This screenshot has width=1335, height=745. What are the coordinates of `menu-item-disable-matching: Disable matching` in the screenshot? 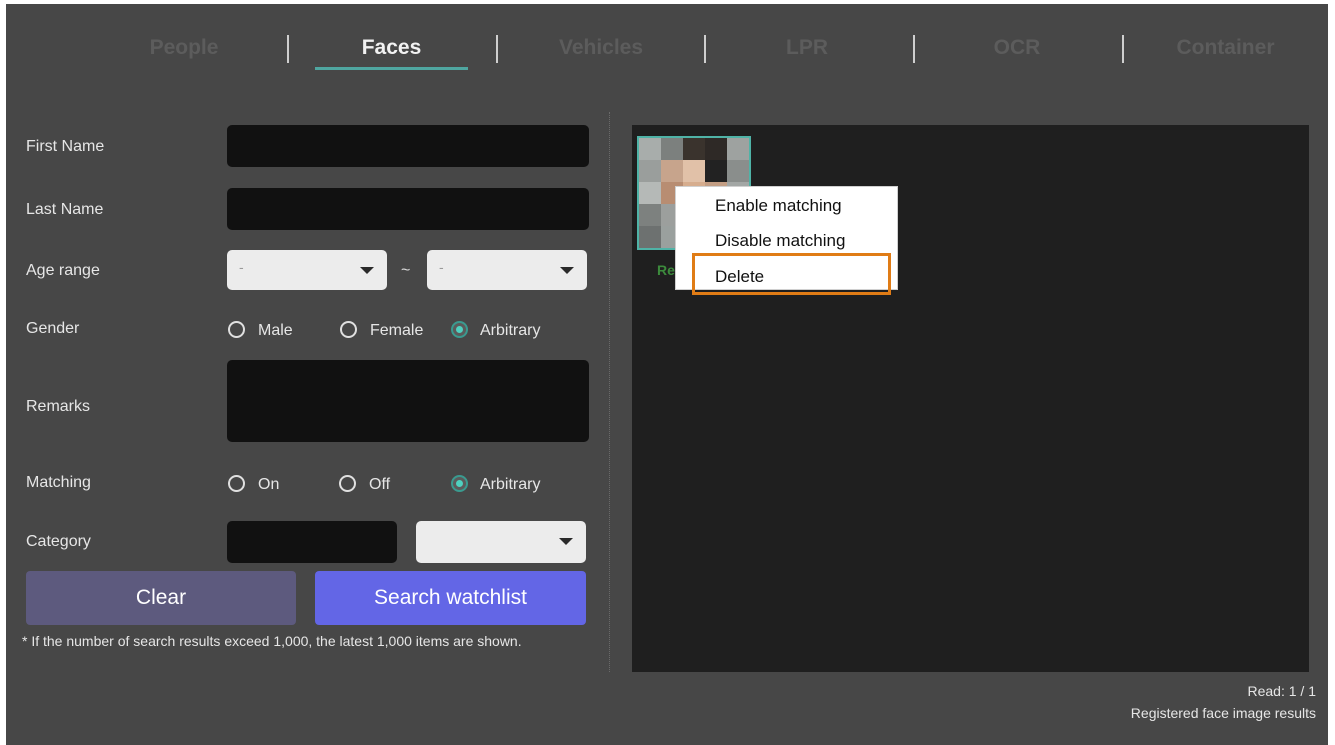 It's located at (780, 241).